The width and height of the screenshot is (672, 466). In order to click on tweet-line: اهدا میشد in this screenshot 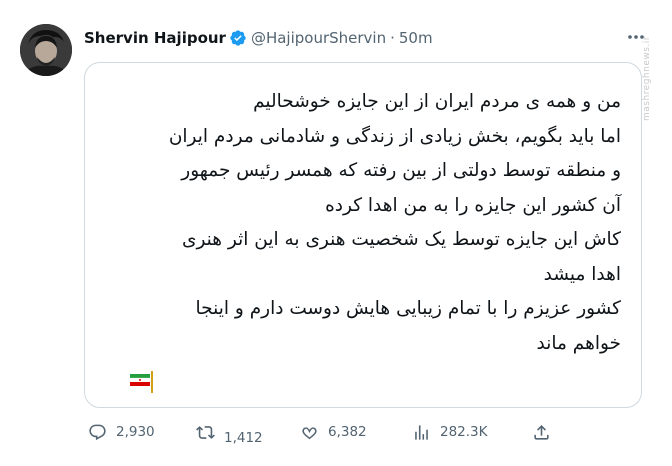, I will do `click(582, 274)`.